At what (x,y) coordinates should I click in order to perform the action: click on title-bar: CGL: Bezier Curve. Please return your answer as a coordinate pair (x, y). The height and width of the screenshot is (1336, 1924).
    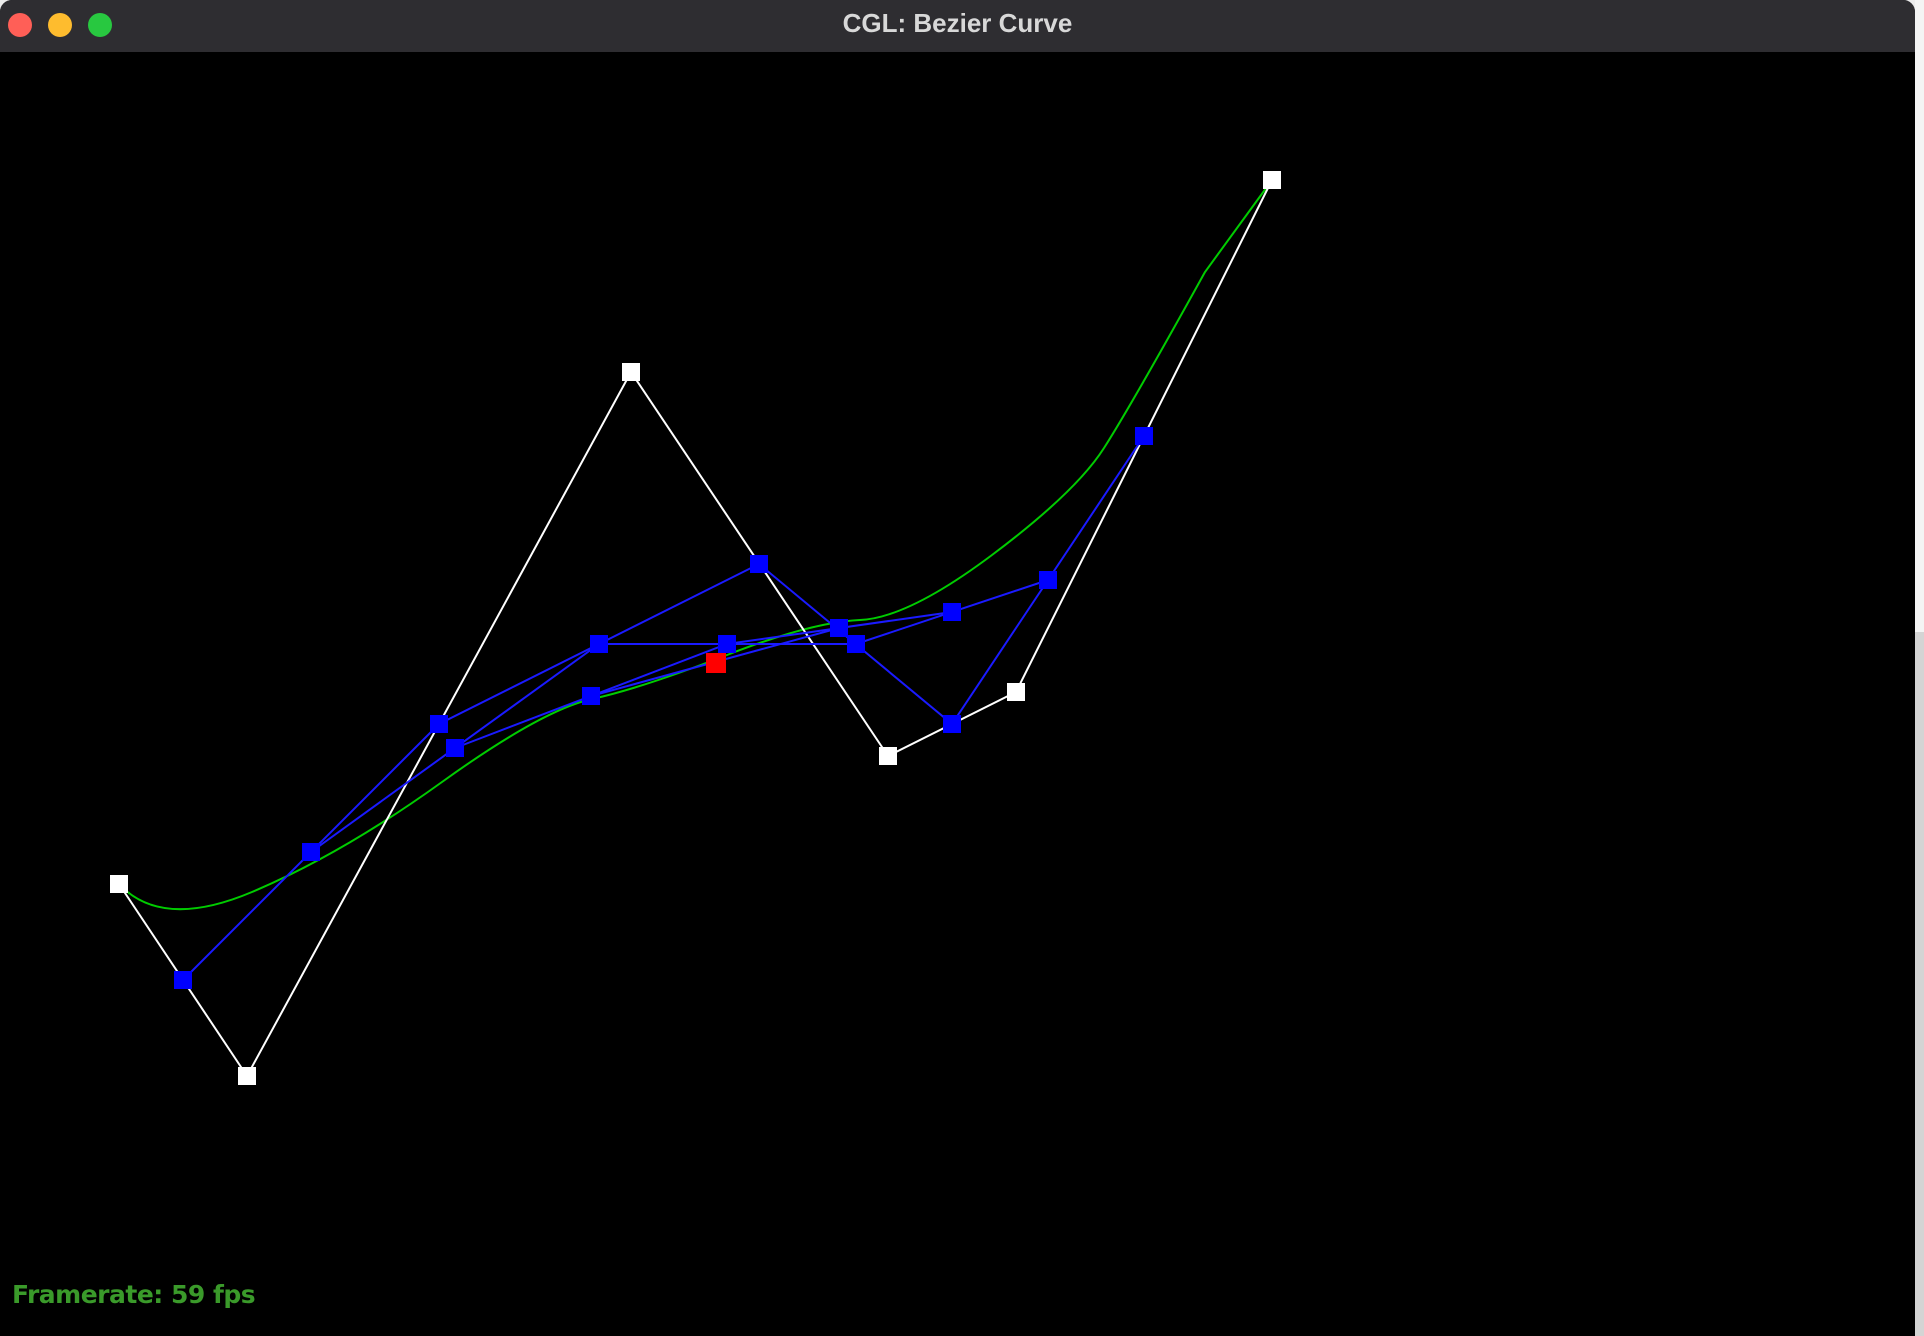
    Looking at the image, I should click on (957, 26).